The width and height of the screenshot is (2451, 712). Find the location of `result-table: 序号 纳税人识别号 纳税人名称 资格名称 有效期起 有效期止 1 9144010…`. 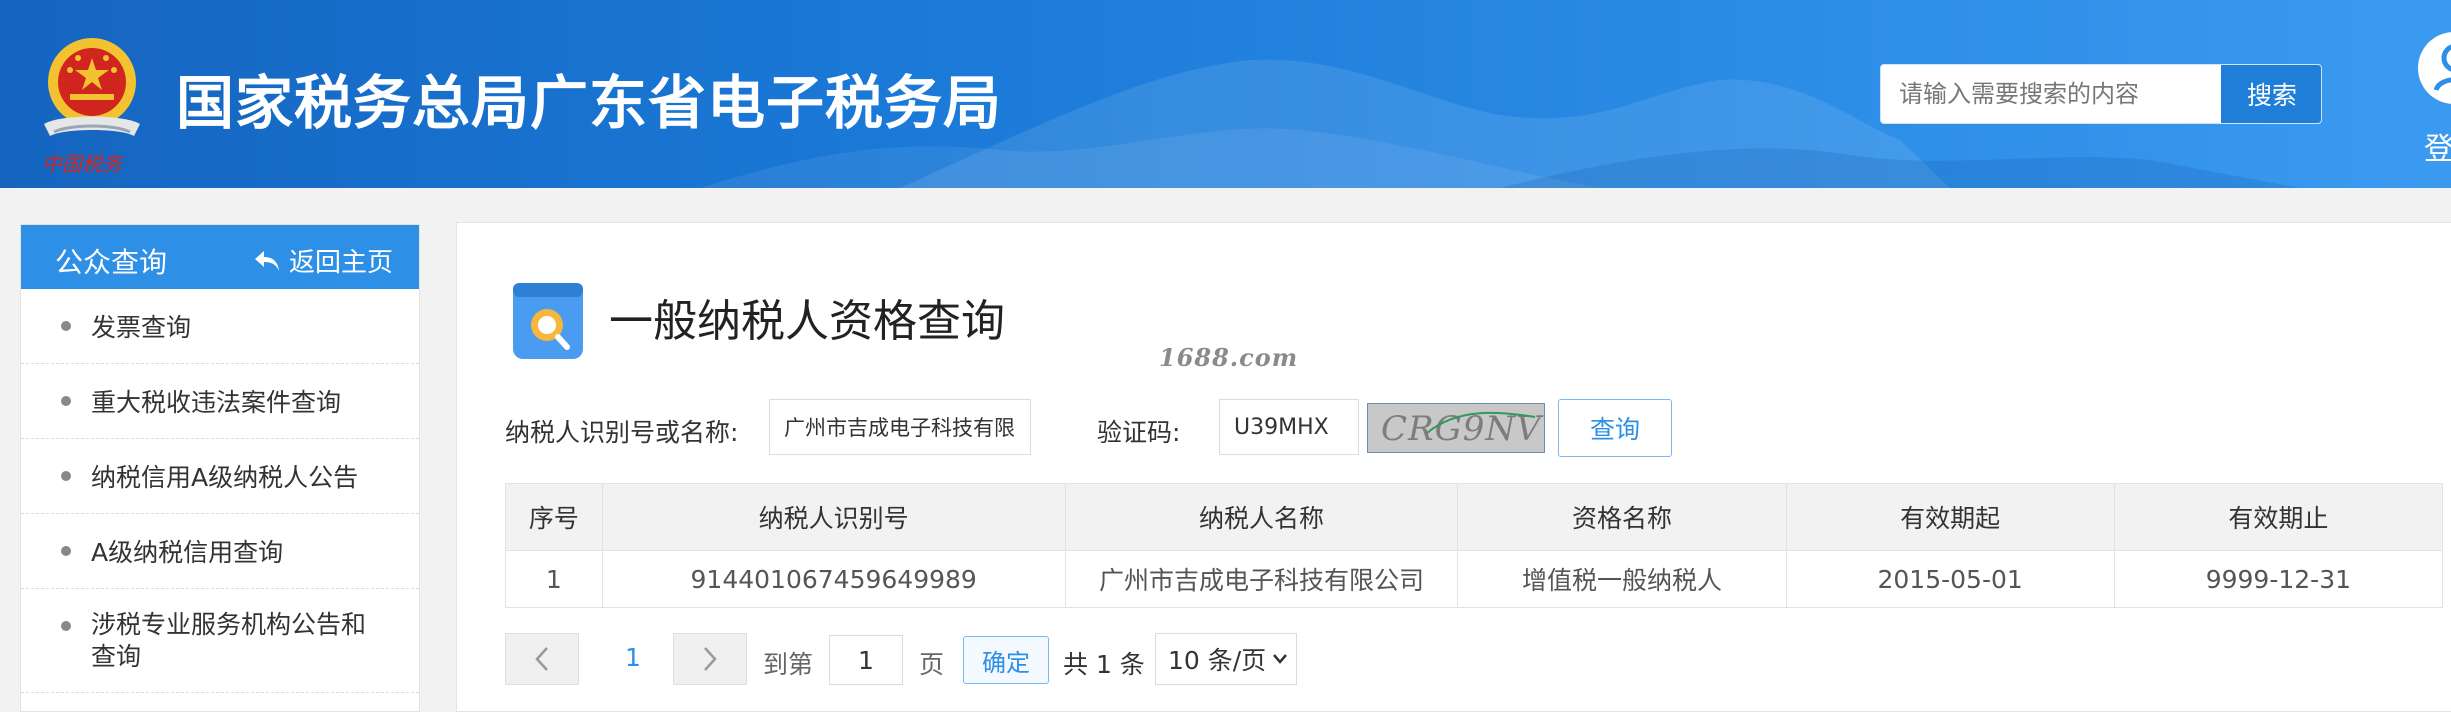

result-table: 序号 纳税人识别号 纳税人名称 资格名称 有效期起 有效期止 1 9144010… is located at coordinates (1474, 545).